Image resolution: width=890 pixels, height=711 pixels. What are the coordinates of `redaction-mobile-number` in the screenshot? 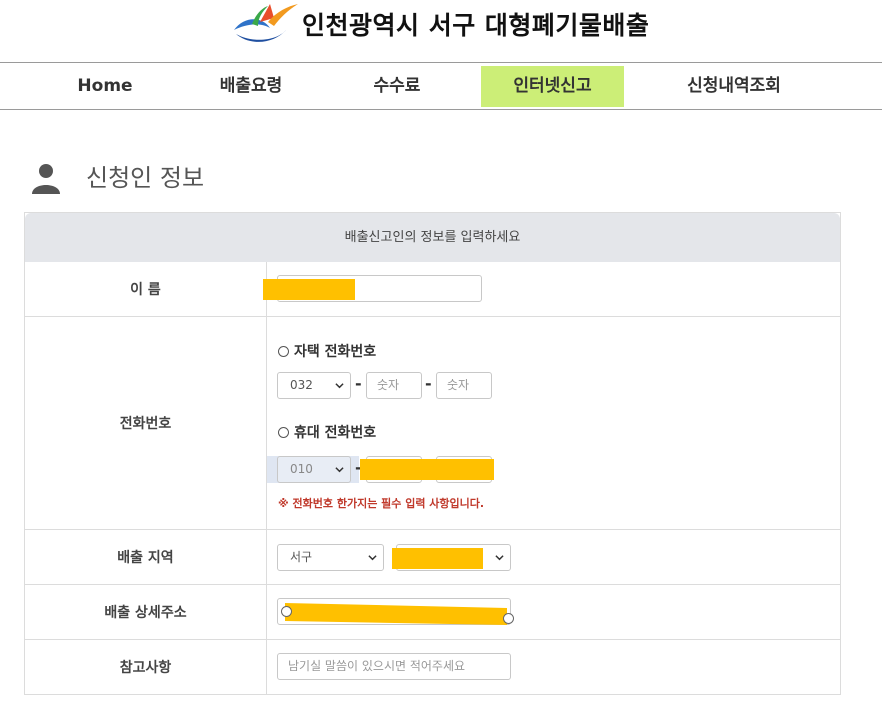 It's located at (427, 469).